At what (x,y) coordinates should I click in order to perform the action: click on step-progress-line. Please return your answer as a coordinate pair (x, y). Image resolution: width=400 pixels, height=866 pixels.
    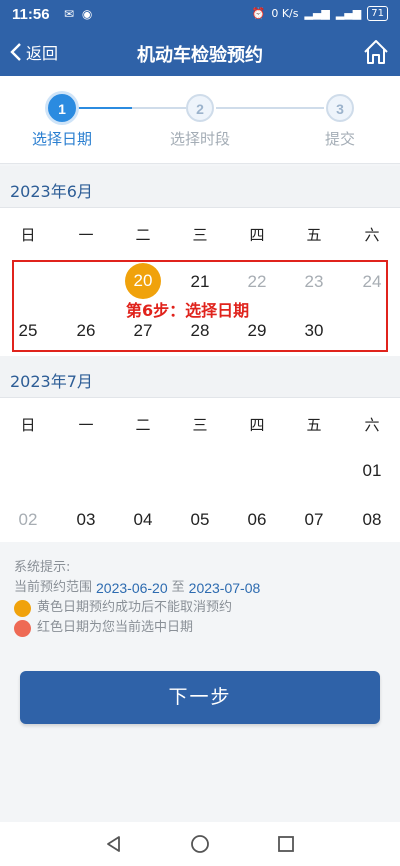
    Looking at the image, I should click on (104, 108).